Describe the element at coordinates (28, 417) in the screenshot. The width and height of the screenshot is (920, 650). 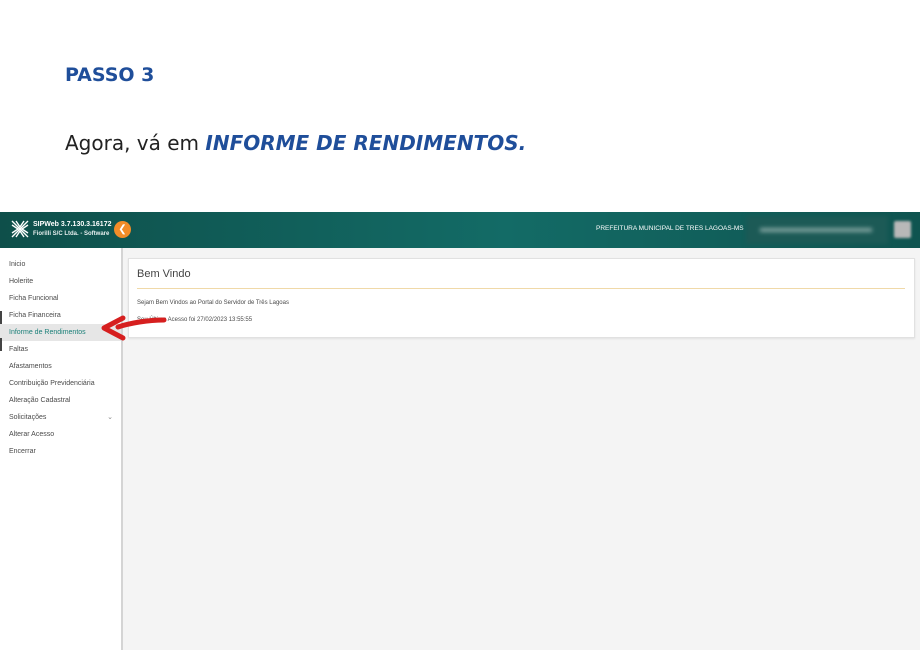
I see `sidebar-item-label: Solicitações` at that location.